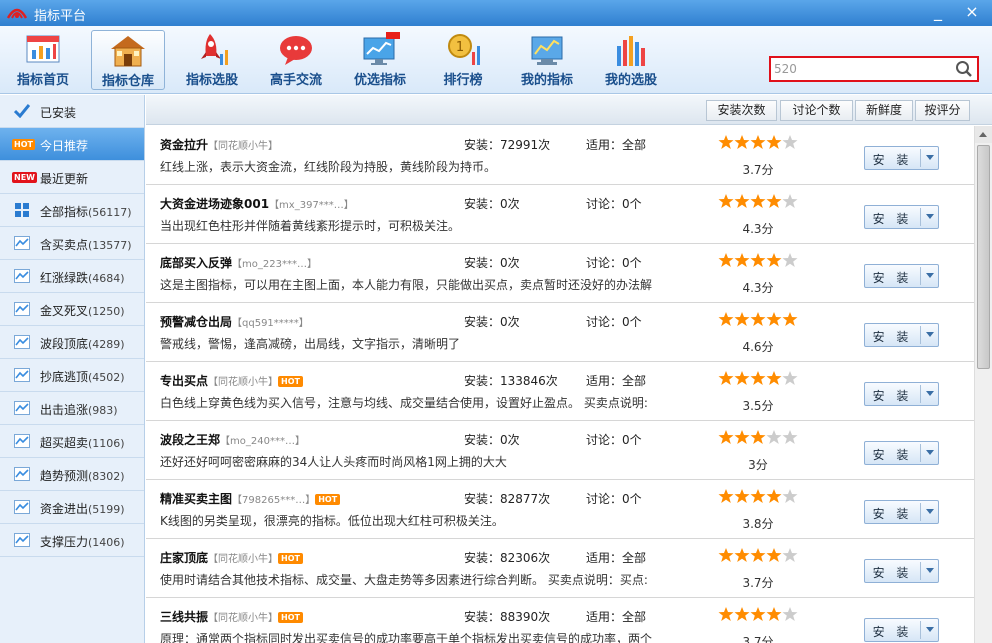 This screenshot has height=643, width=992. I want to click on sidebar-item: 趋势预测(8302), so click(72, 474).